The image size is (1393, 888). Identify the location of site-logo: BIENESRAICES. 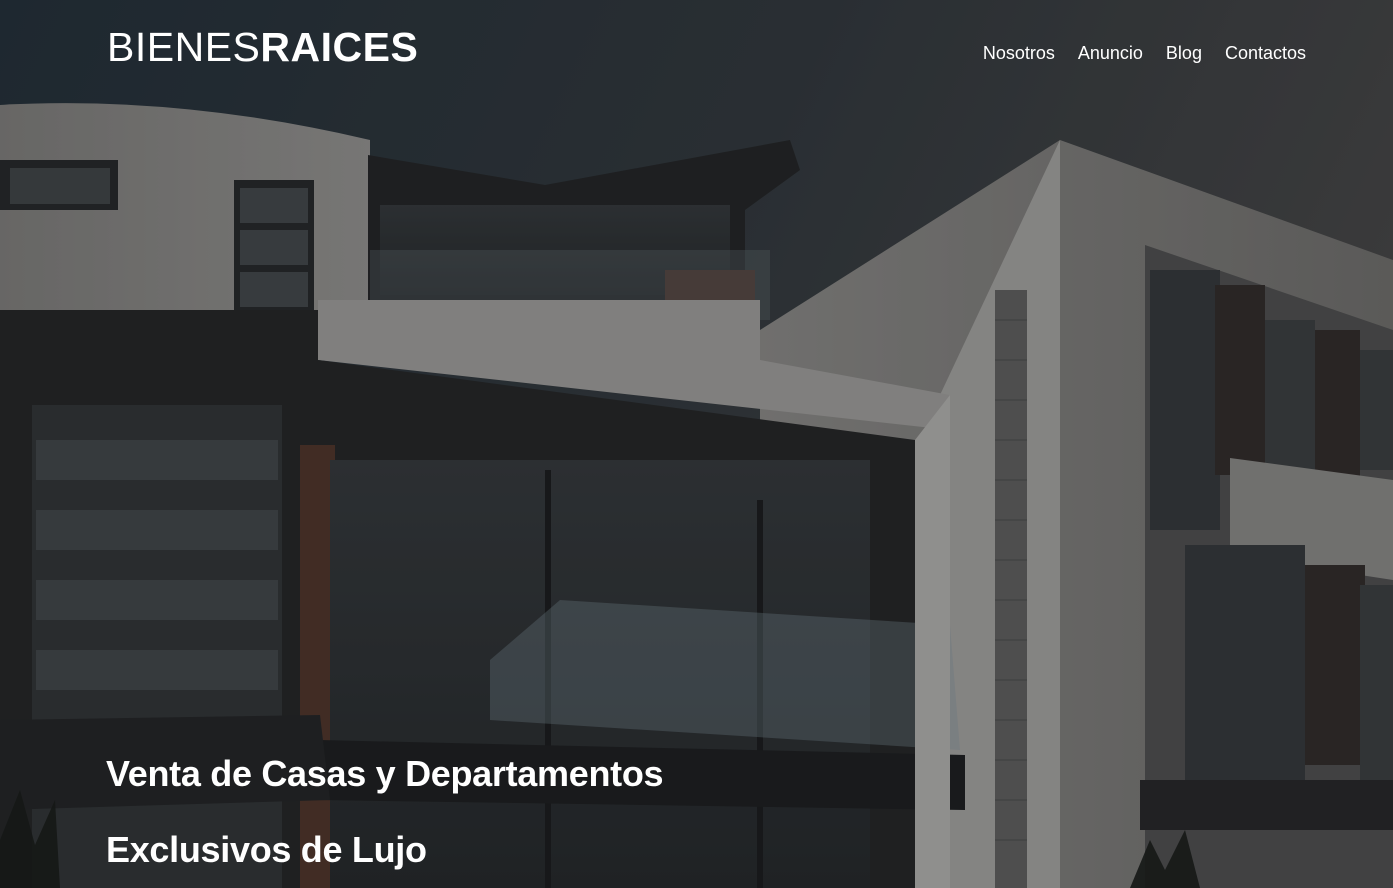
(262, 47).